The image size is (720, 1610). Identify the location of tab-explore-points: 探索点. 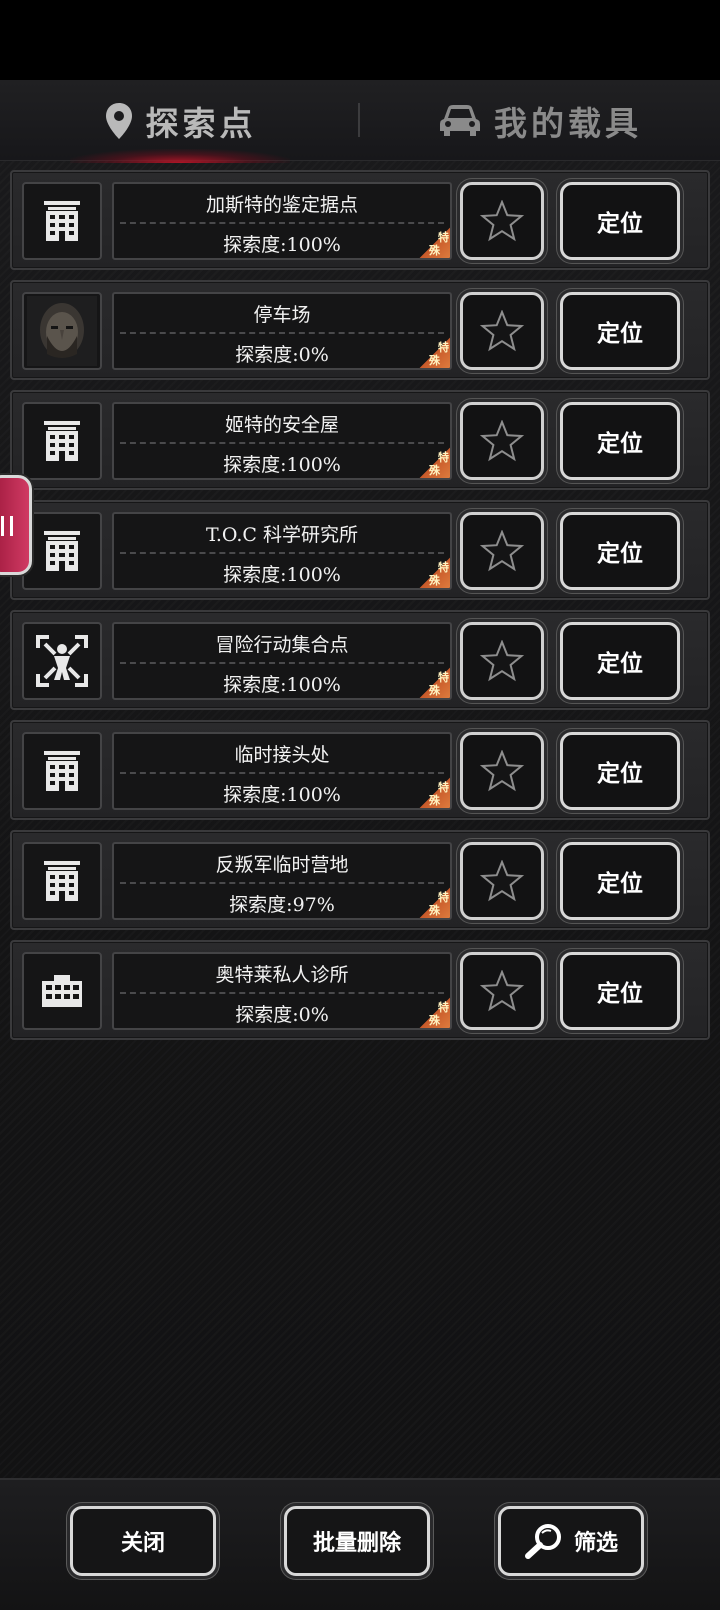
(180, 121).